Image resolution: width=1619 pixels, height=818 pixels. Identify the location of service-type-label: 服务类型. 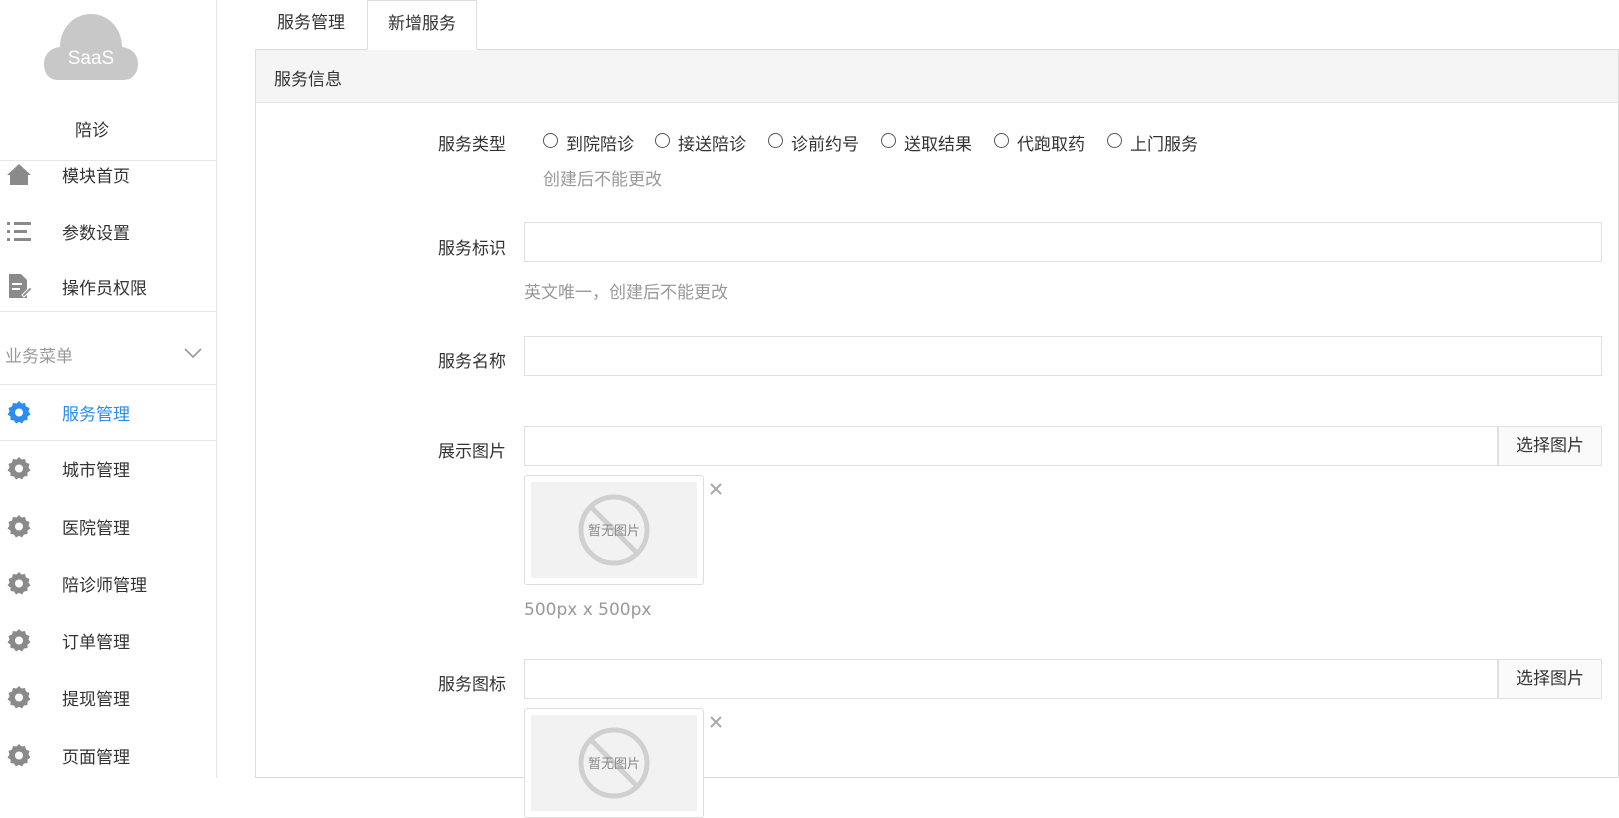
(472, 145).